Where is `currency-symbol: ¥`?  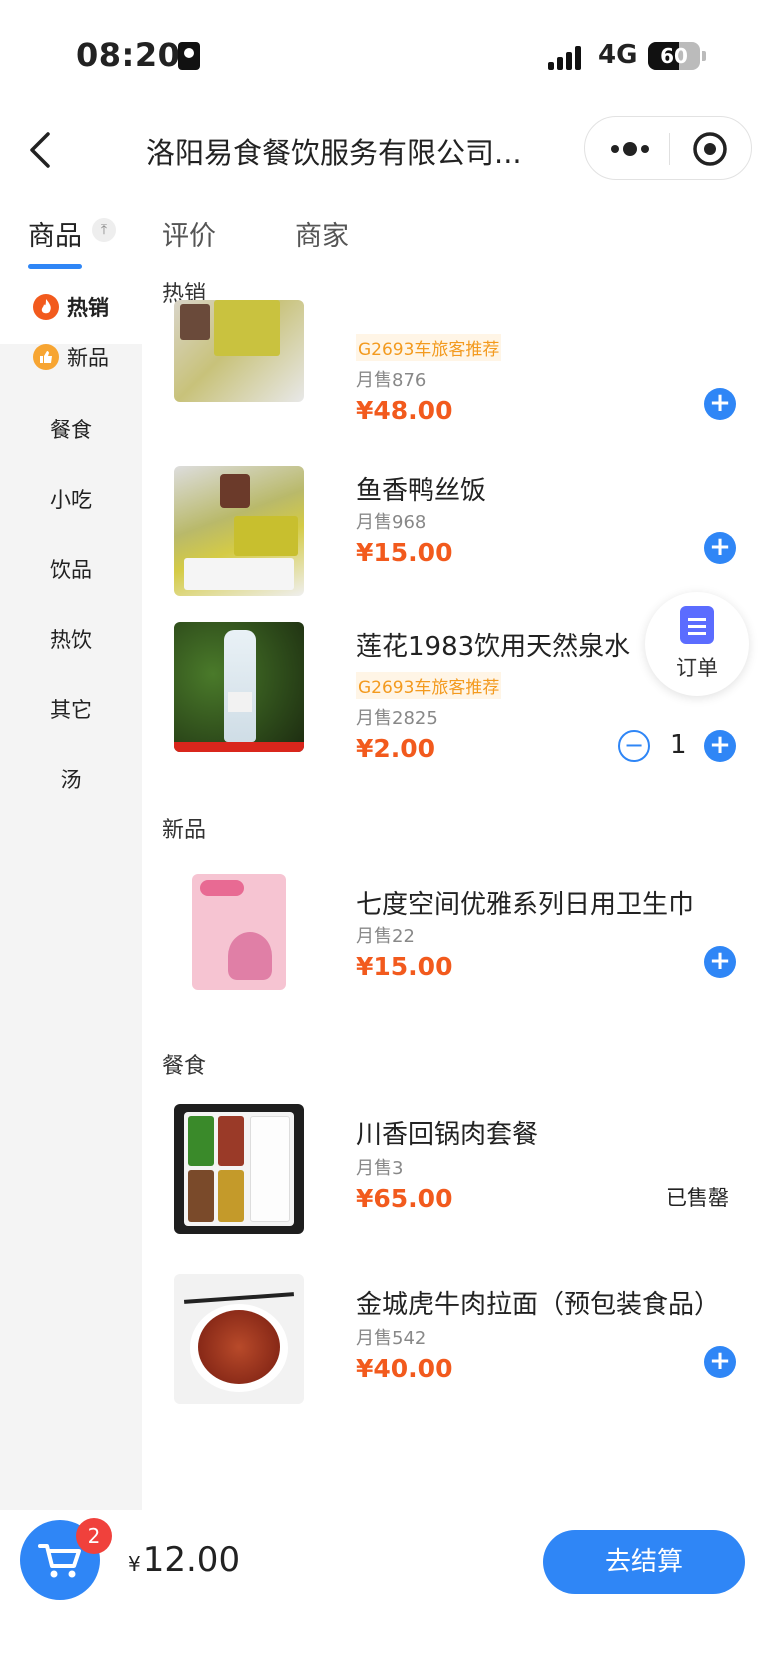
currency-symbol: ¥ is located at coordinates (134, 1564).